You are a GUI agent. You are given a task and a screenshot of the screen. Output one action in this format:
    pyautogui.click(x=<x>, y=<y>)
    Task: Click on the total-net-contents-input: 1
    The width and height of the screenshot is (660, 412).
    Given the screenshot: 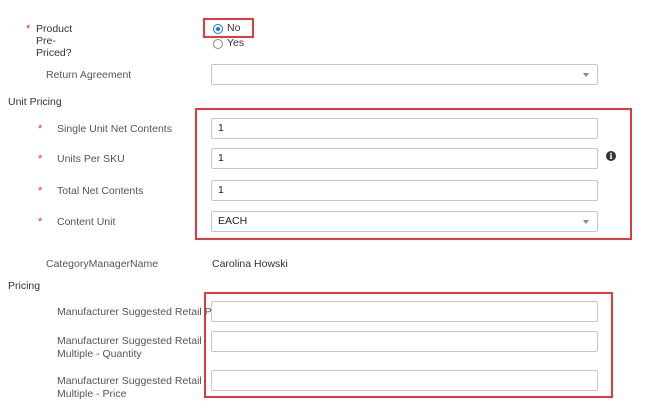 What is the action you would take?
    pyautogui.click(x=404, y=190)
    